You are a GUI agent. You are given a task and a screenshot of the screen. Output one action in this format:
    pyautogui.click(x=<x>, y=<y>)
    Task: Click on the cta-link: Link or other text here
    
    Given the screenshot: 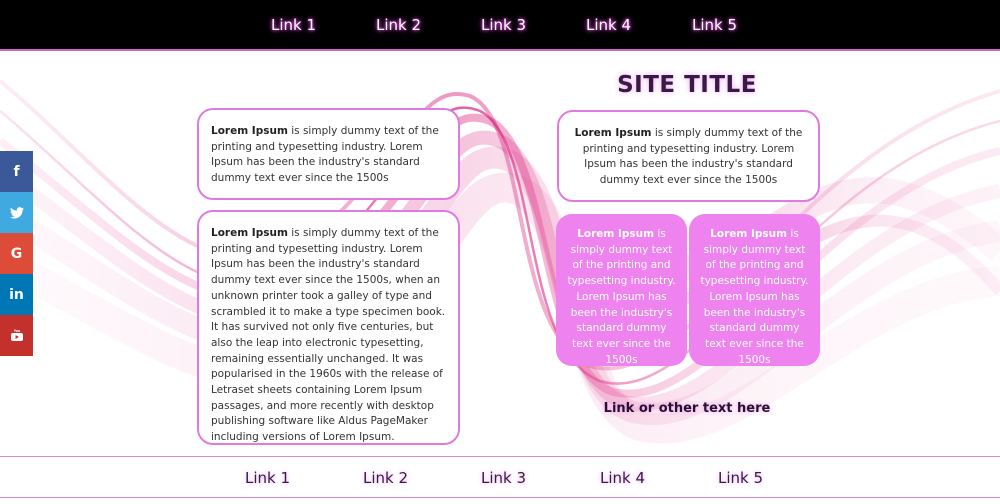 What is the action you would take?
    pyautogui.click(x=687, y=408)
    